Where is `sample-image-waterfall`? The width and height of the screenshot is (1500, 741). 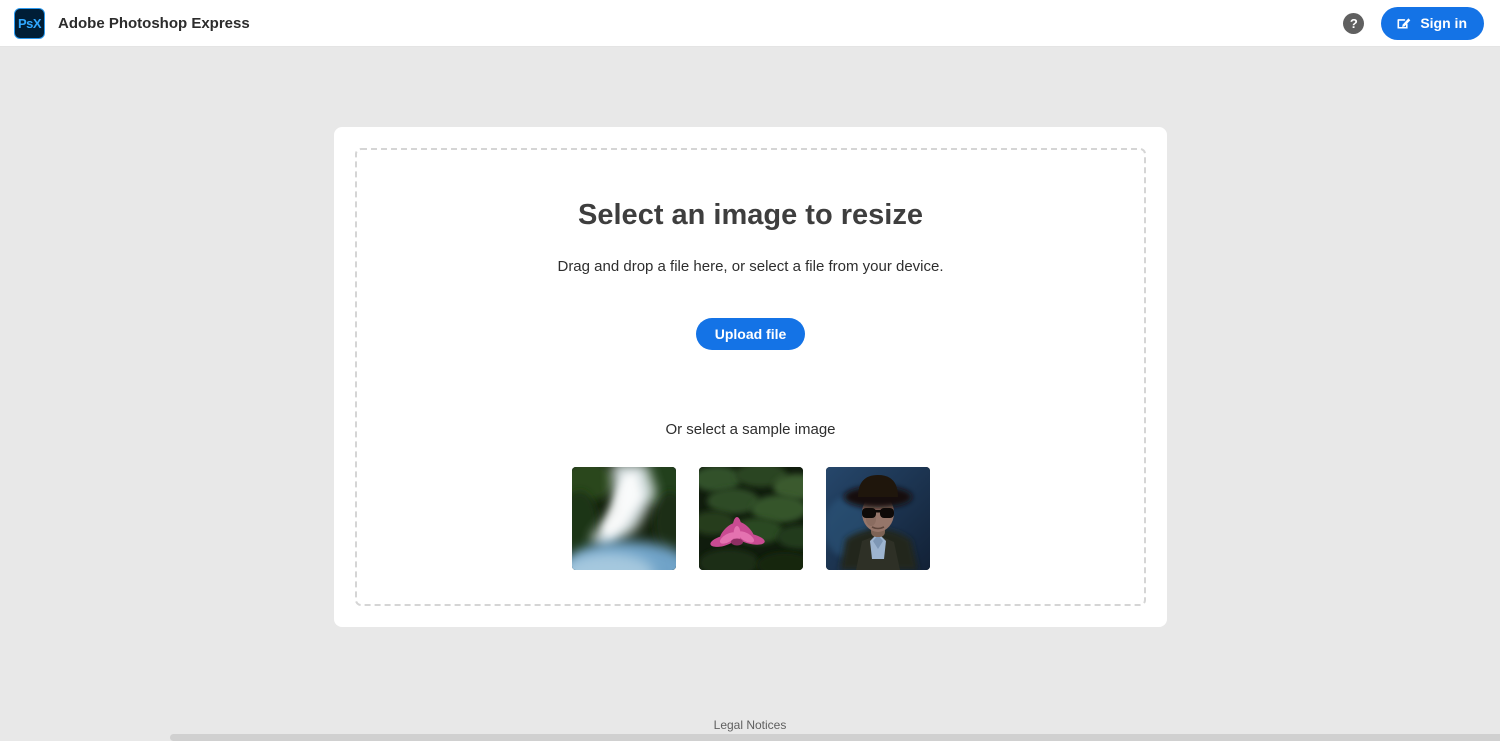 sample-image-waterfall is located at coordinates (623, 518).